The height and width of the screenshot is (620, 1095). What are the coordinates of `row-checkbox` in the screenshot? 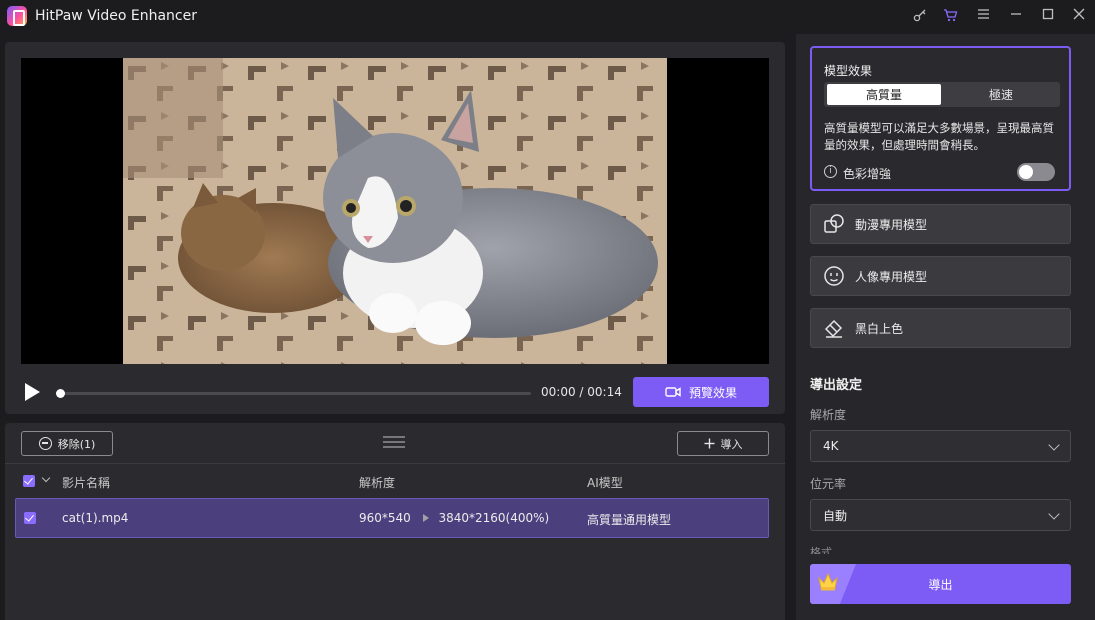 It's located at (30, 518).